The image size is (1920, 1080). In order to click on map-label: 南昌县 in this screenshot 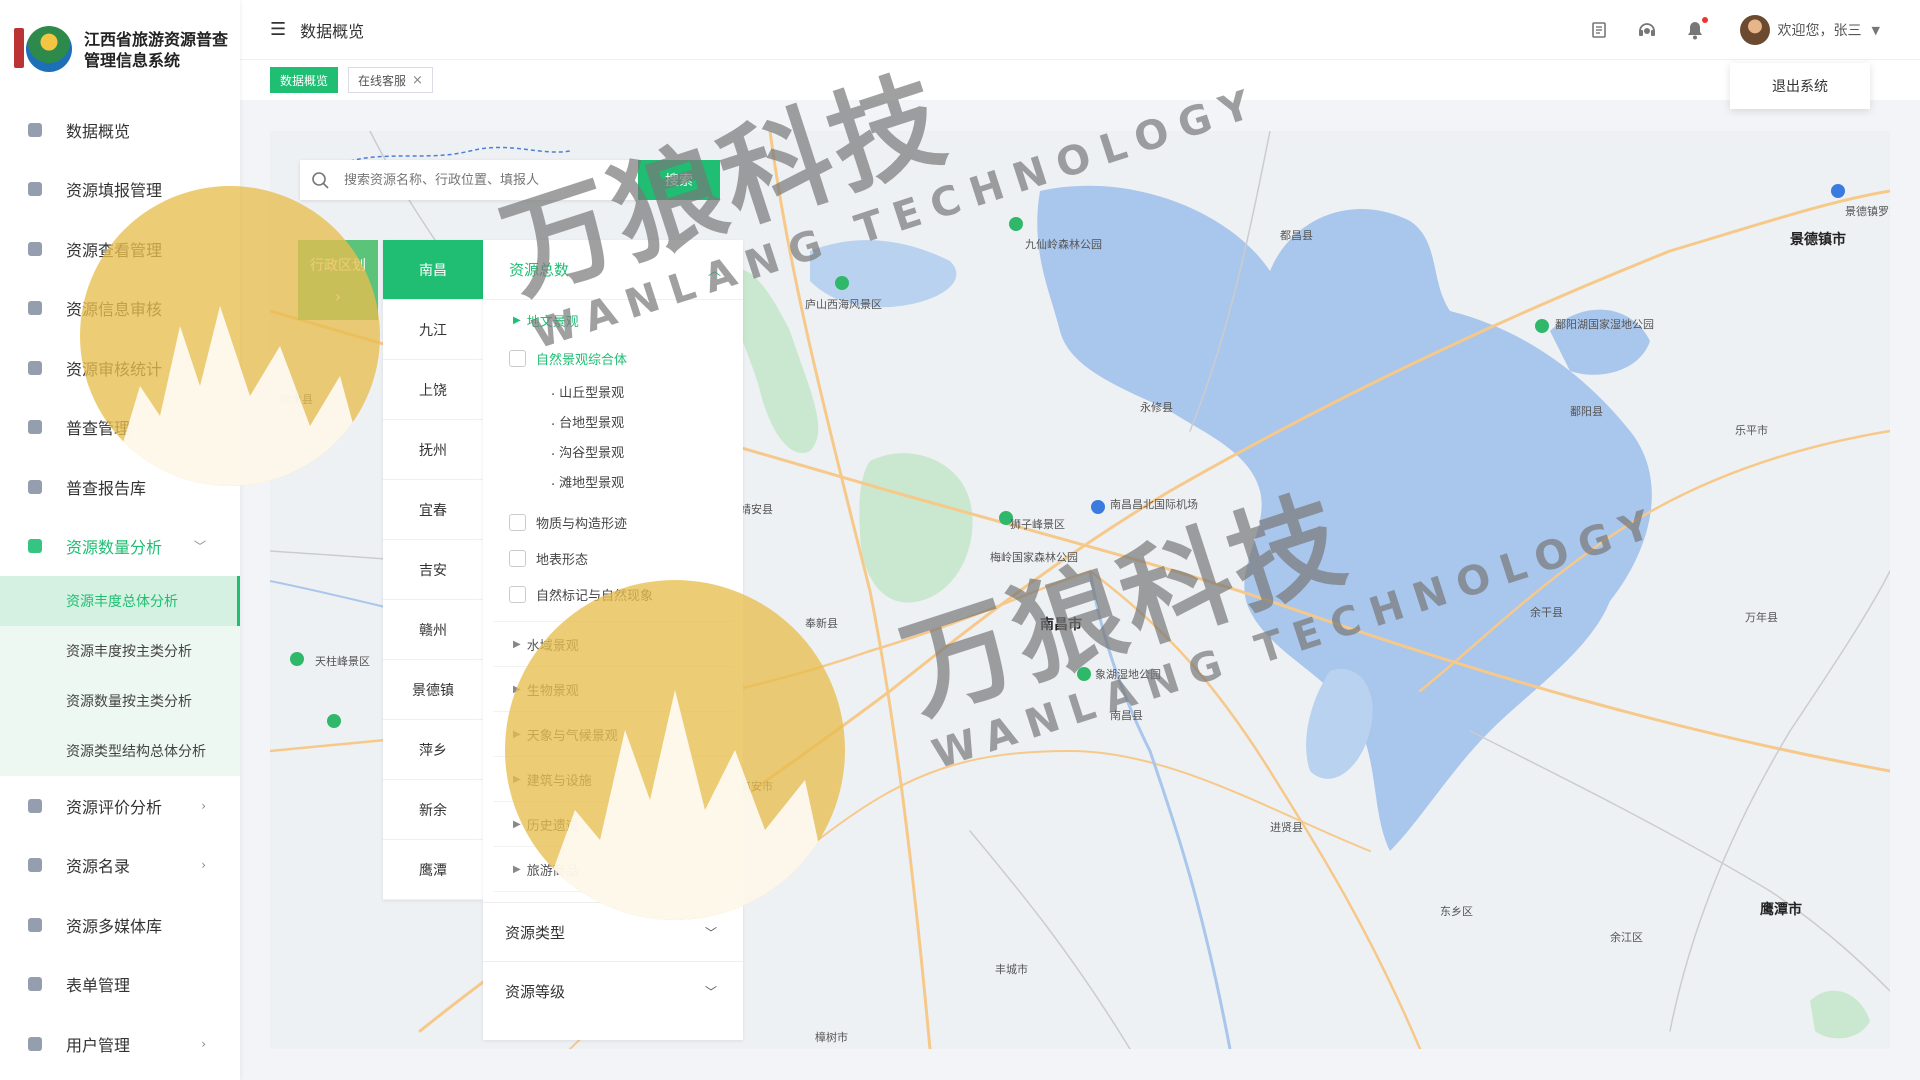, I will do `click(1126, 715)`.